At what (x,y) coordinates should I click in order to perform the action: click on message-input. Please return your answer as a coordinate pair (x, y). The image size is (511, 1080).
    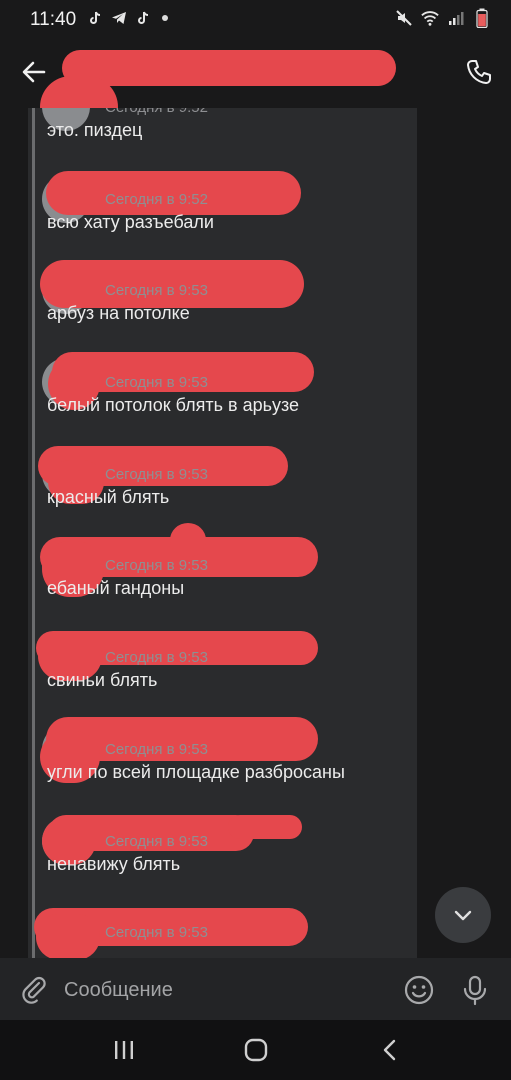
    Looking at the image, I should click on (224, 990).